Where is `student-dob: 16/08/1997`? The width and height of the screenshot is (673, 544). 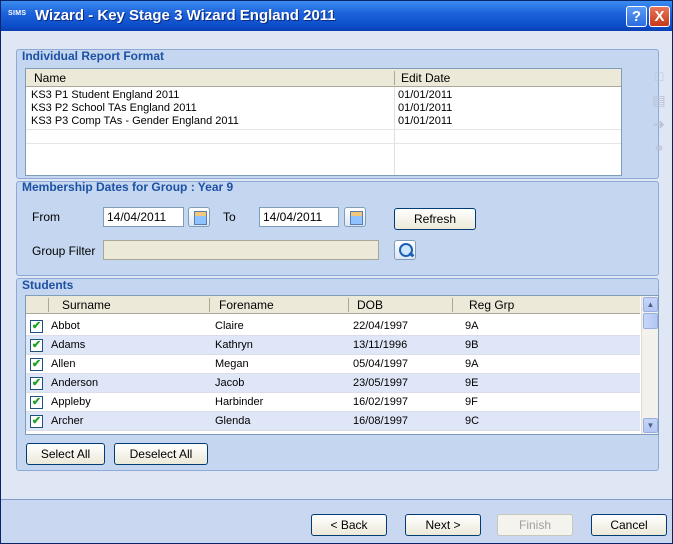 student-dob: 16/08/1997 is located at coordinates (381, 421).